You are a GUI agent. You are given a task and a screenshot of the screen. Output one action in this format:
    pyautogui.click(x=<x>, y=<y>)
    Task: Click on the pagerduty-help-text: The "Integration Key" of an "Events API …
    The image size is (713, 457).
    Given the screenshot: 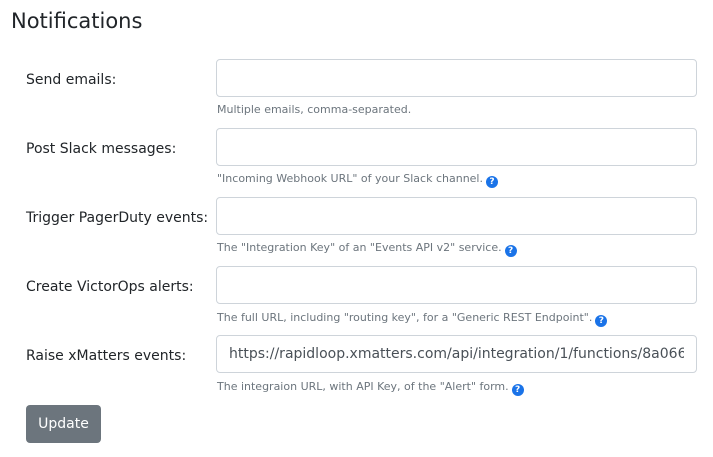 What is the action you would take?
    pyautogui.click(x=359, y=247)
    